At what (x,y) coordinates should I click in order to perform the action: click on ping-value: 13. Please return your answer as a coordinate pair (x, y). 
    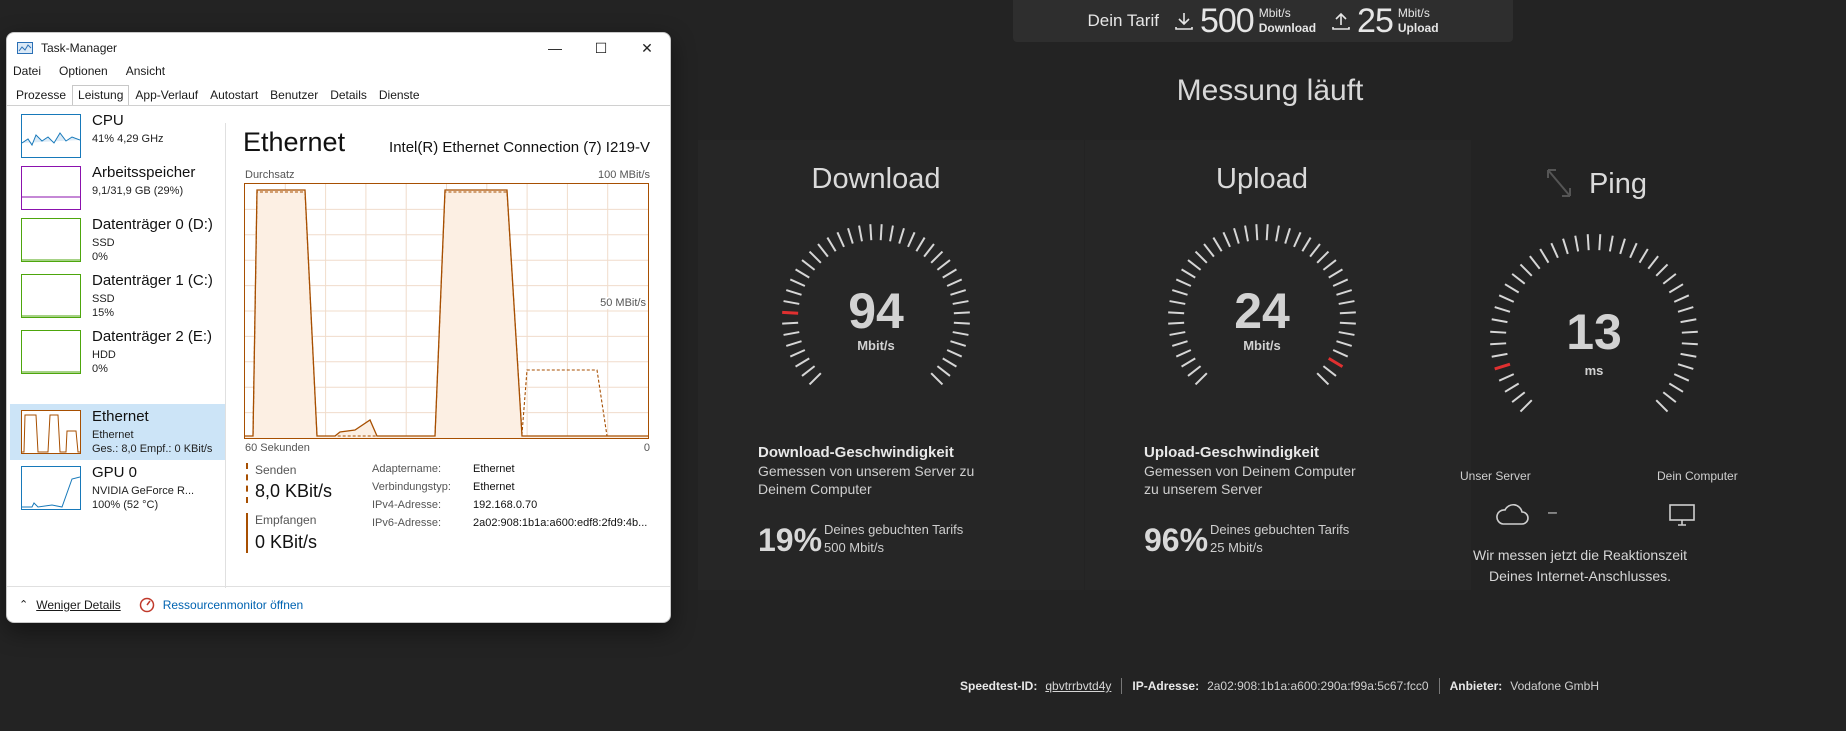
    Looking at the image, I should click on (1594, 332).